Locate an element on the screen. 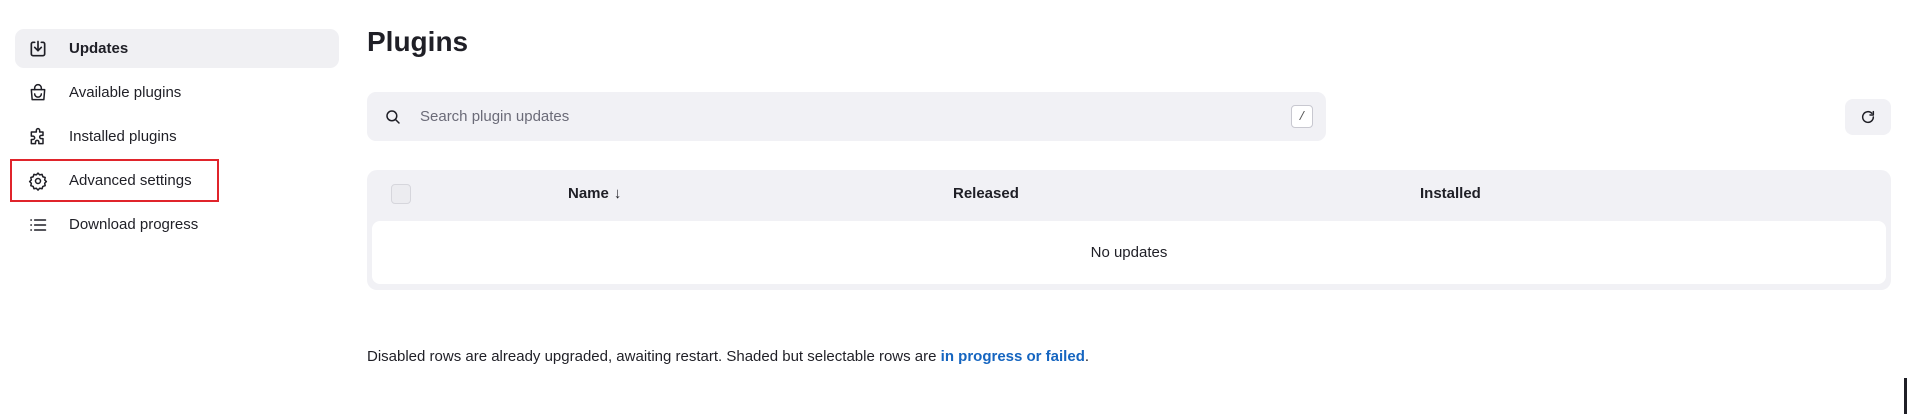 Image resolution: width=1907 pixels, height=414 pixels. sidebar-item-available-plugins: Available plugins is located at coordinates (177, 92).